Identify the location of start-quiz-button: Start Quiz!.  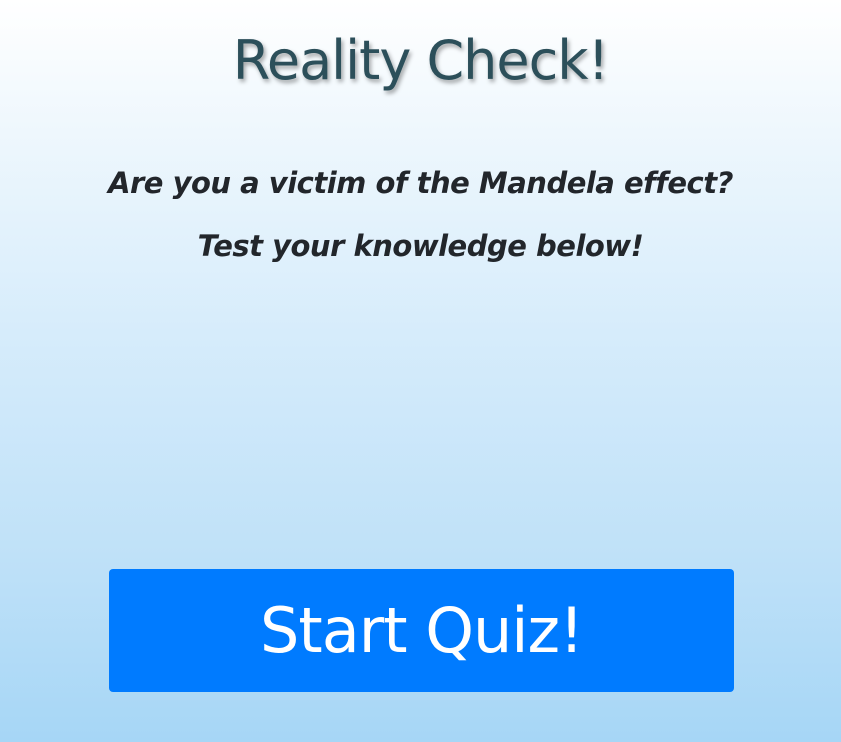
(421, 630).